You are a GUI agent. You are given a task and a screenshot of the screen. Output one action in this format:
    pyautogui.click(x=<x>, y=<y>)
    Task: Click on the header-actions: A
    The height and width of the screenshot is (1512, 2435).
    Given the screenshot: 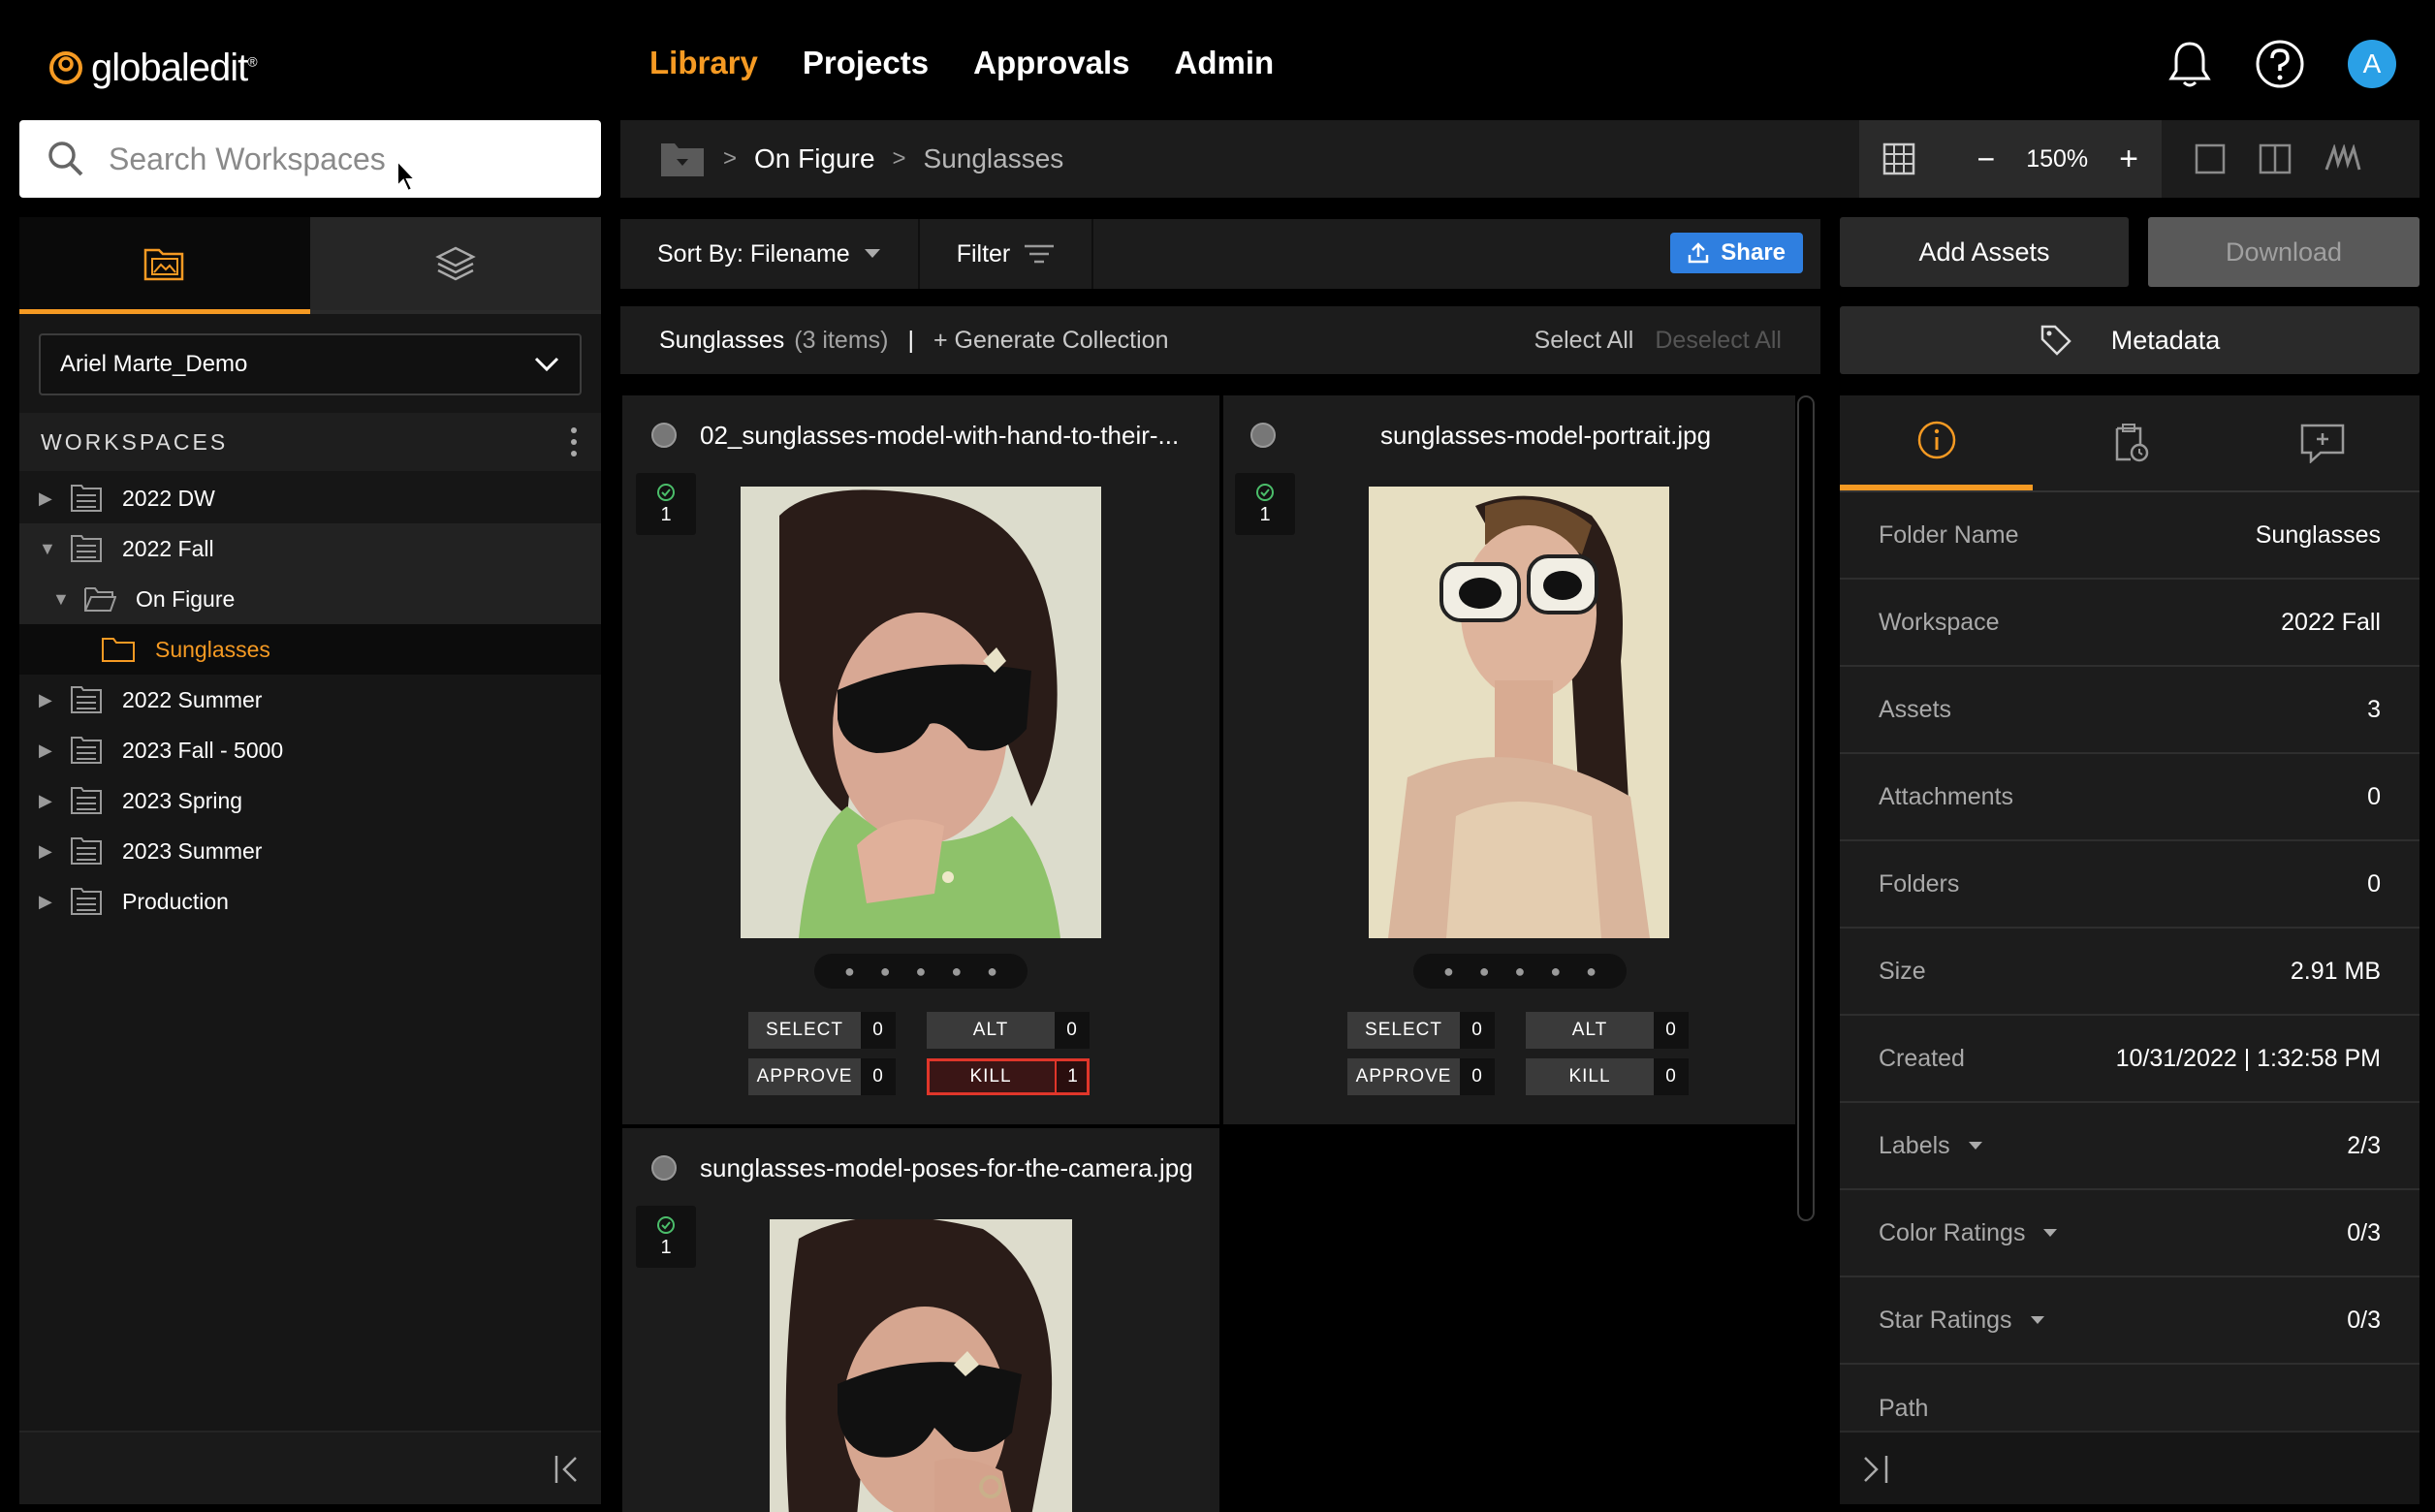 What is the action you would take?
    pyautogui.click(x=2281, y=64)
    